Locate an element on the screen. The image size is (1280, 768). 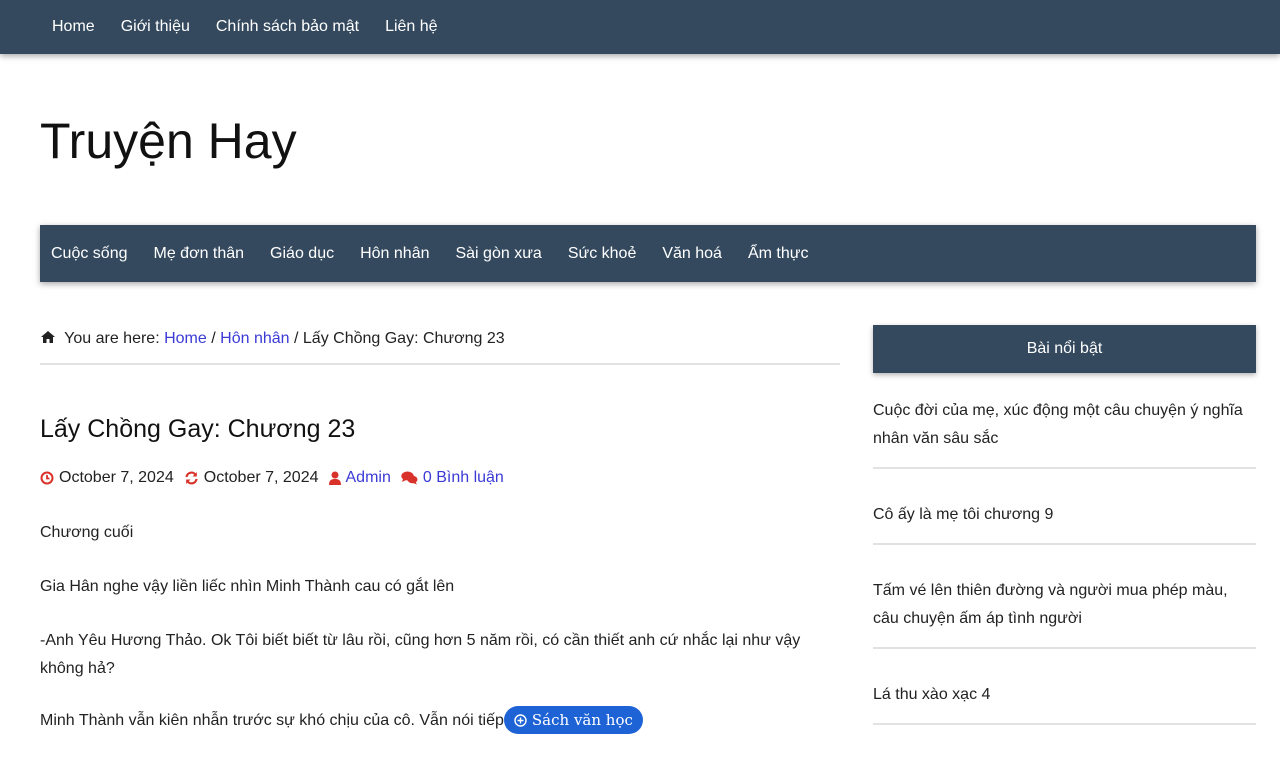
author-link: Admin is located at coordinates (368, 478).